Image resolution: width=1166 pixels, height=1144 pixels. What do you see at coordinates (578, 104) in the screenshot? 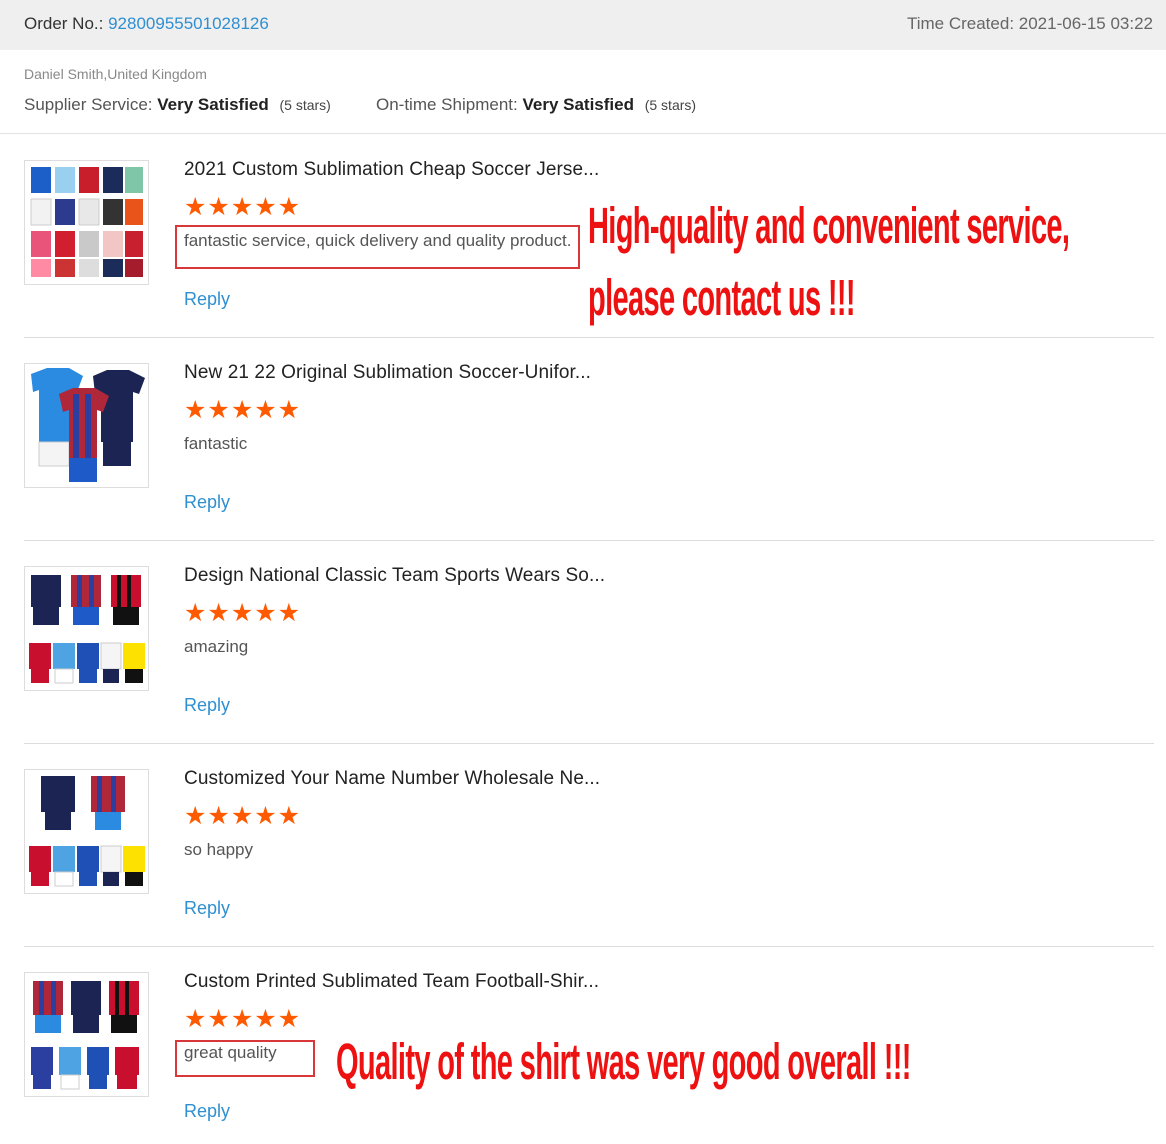
I see `shipment-value: Very Satisfied` at bounding box center [578, 104].